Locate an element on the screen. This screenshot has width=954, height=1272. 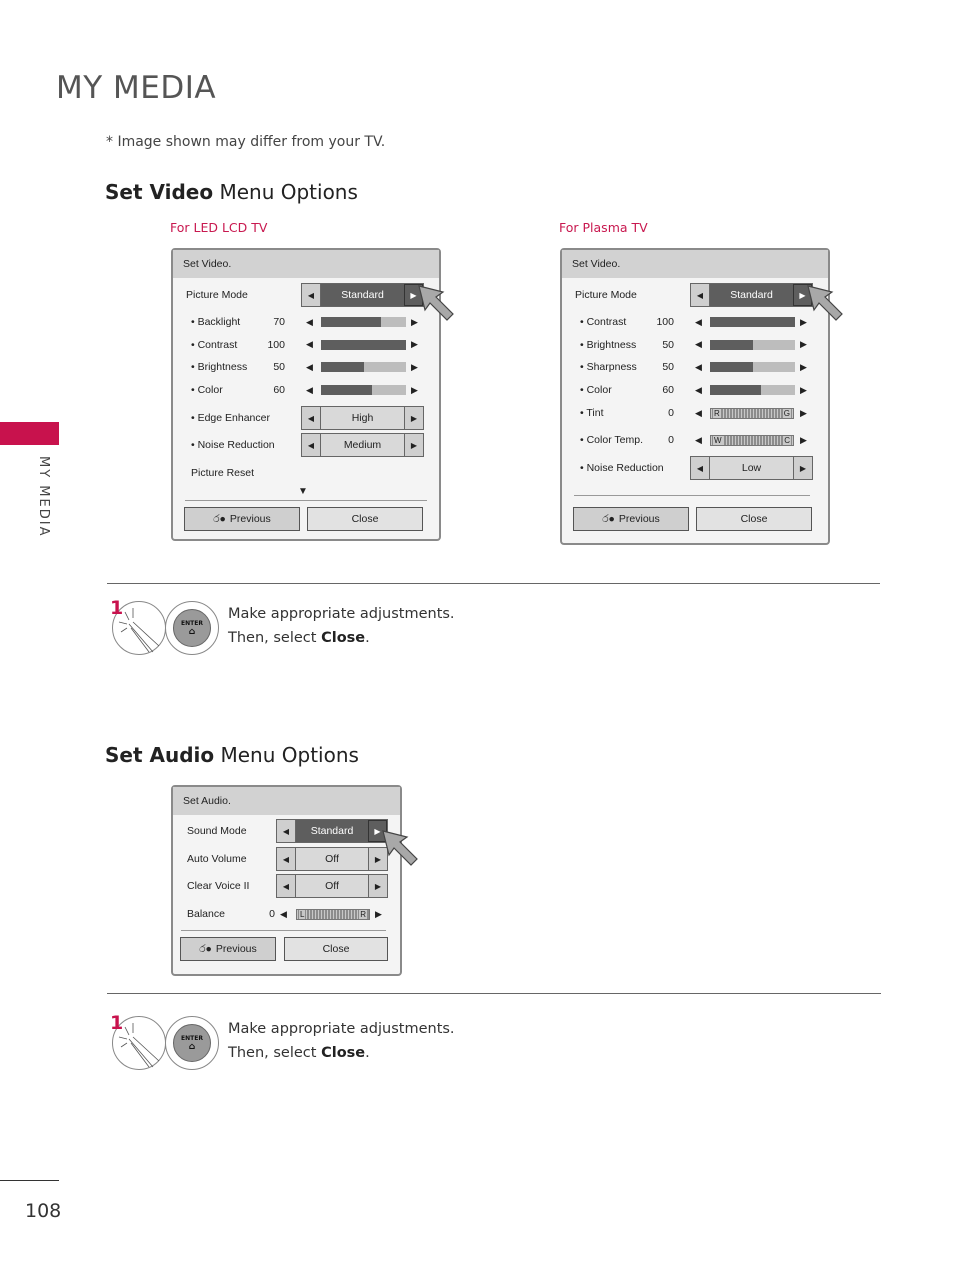
tint-right-label: G is located at coordinates (786, 413).